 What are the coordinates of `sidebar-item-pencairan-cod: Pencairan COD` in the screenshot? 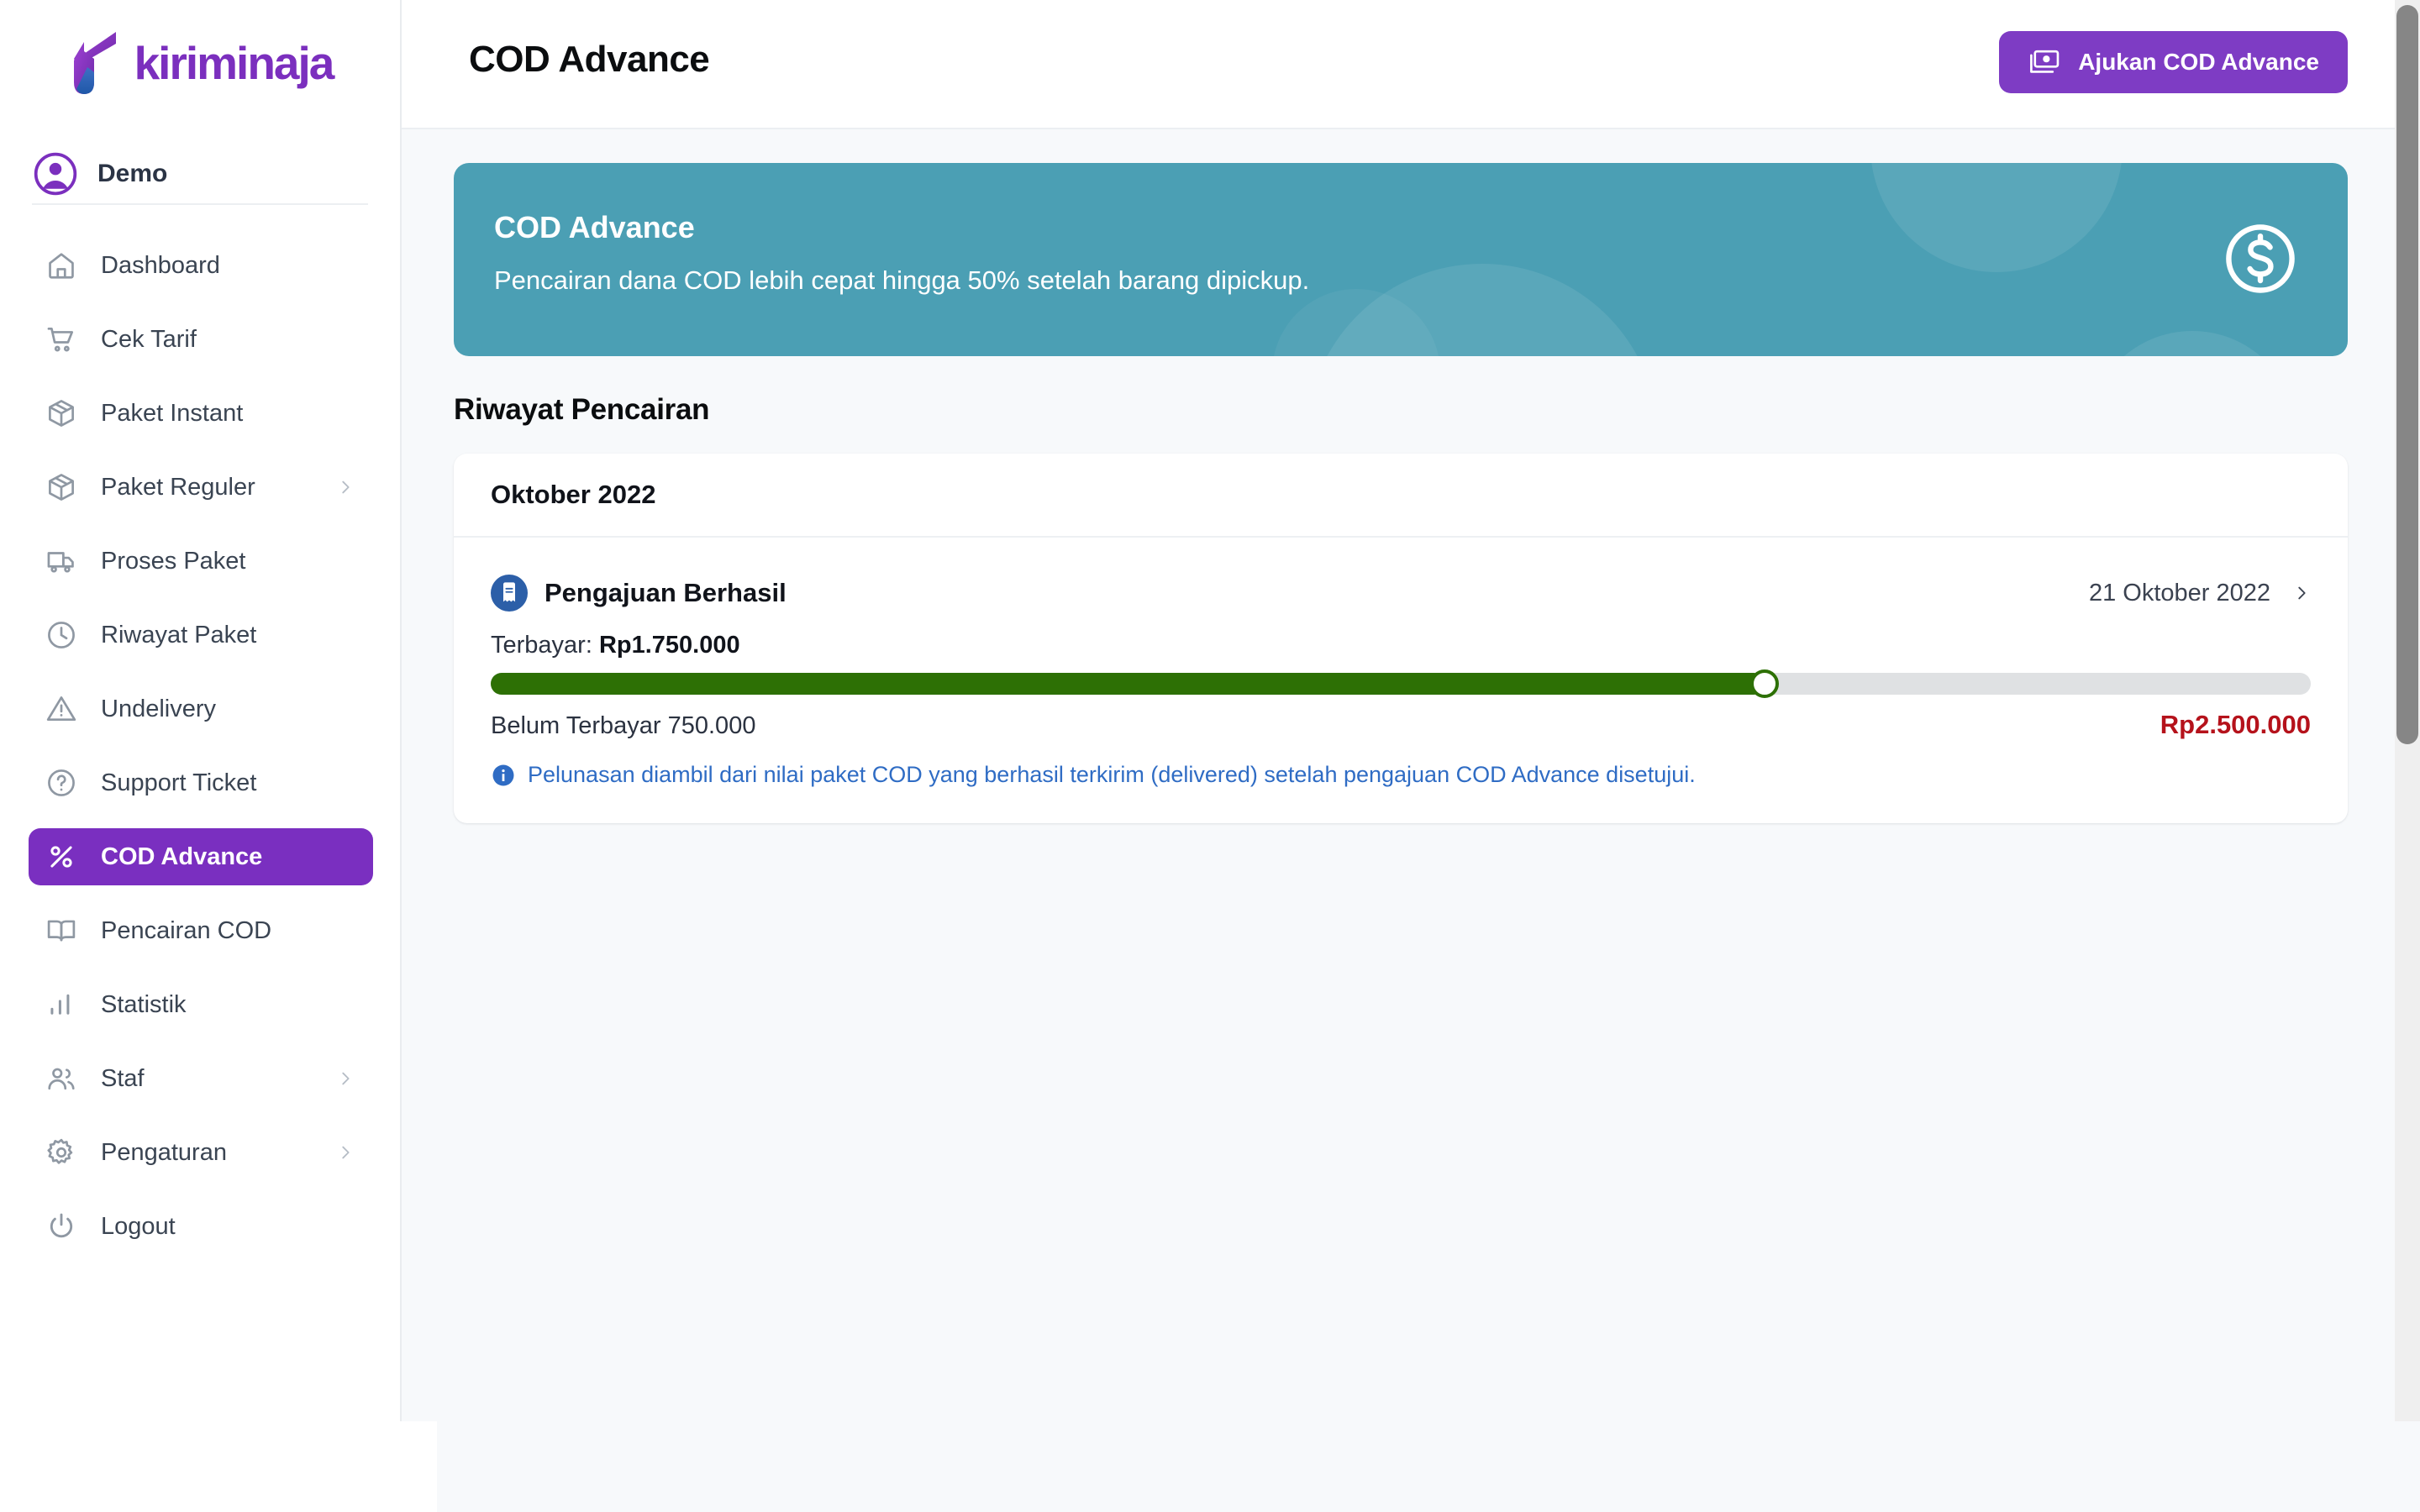 It's located at (201, 930).